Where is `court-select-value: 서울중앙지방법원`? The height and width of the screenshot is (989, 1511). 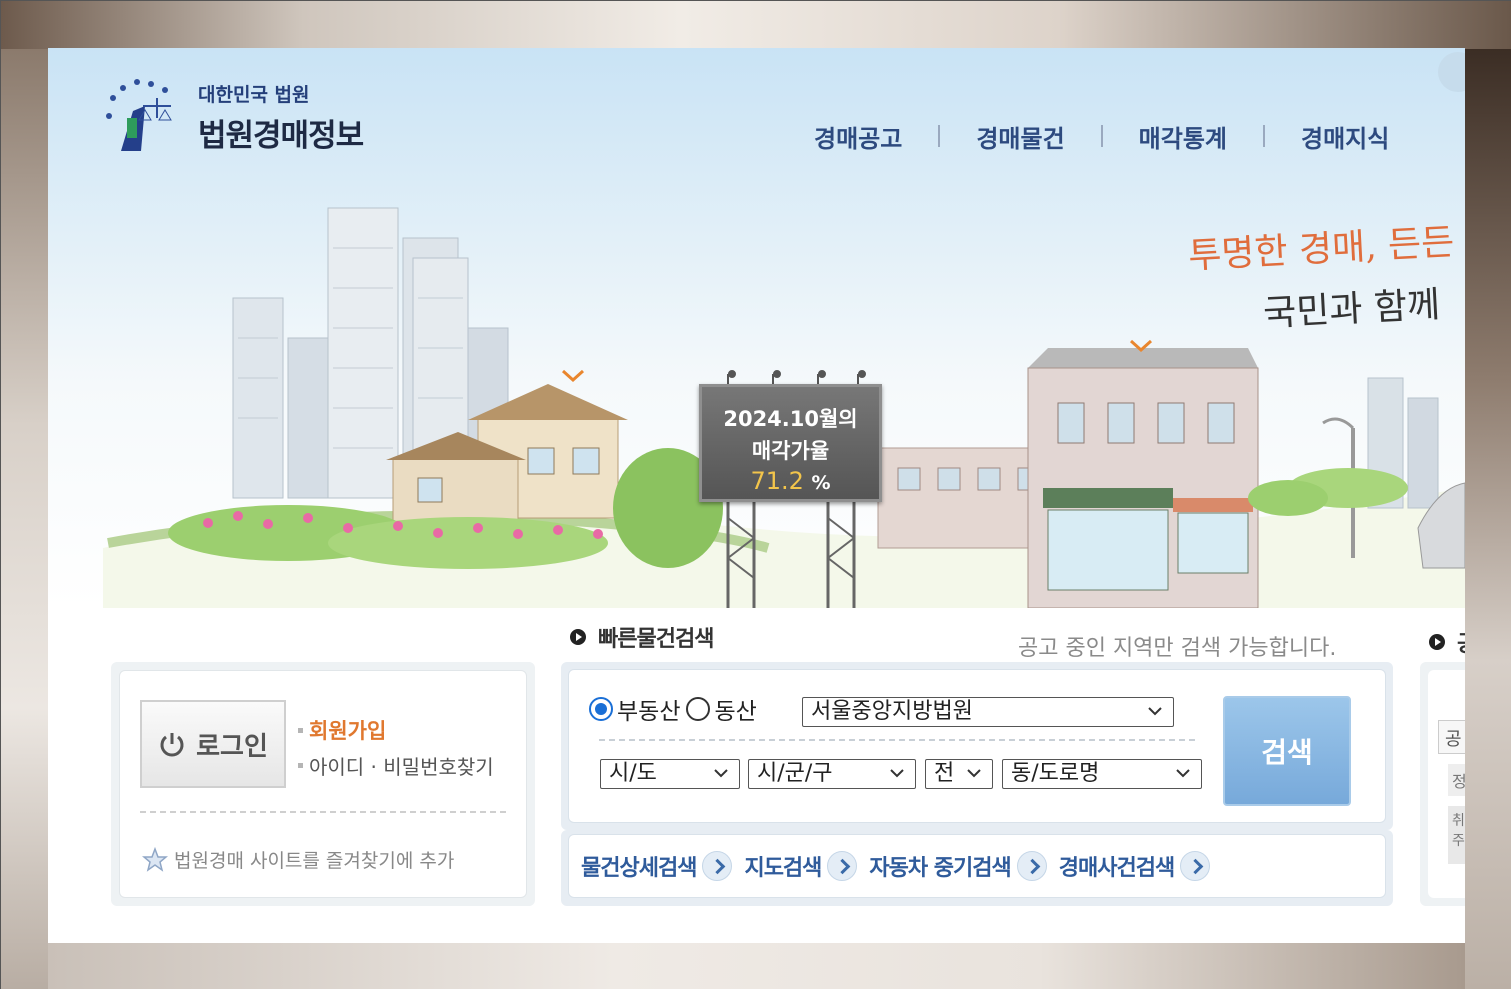 court-select-value: 서울중앙지방법원 is located at coordinates (892, 711).